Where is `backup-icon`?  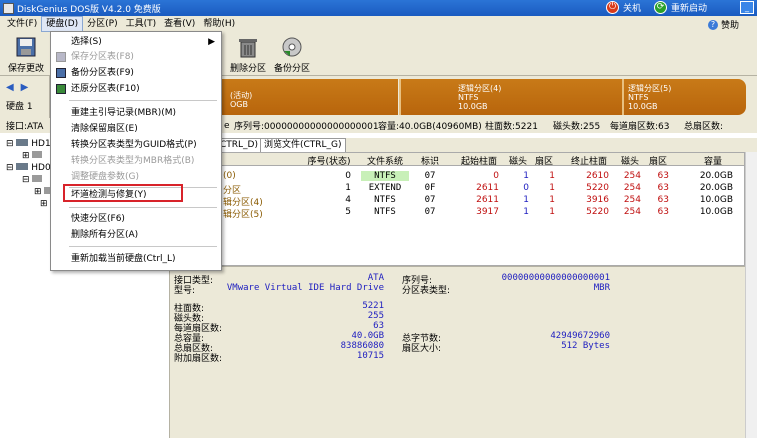 backup-icon is located at coordinates (61, 73).